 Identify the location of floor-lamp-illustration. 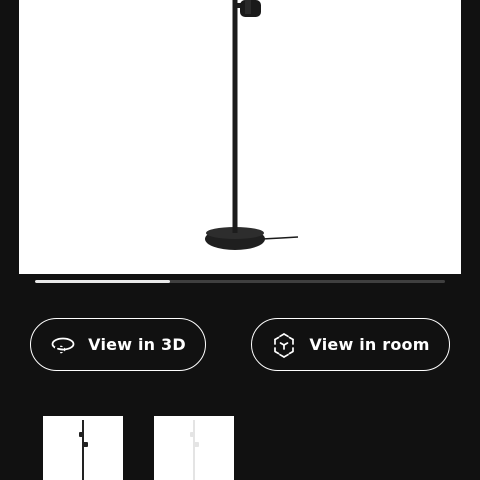
(252, 125).